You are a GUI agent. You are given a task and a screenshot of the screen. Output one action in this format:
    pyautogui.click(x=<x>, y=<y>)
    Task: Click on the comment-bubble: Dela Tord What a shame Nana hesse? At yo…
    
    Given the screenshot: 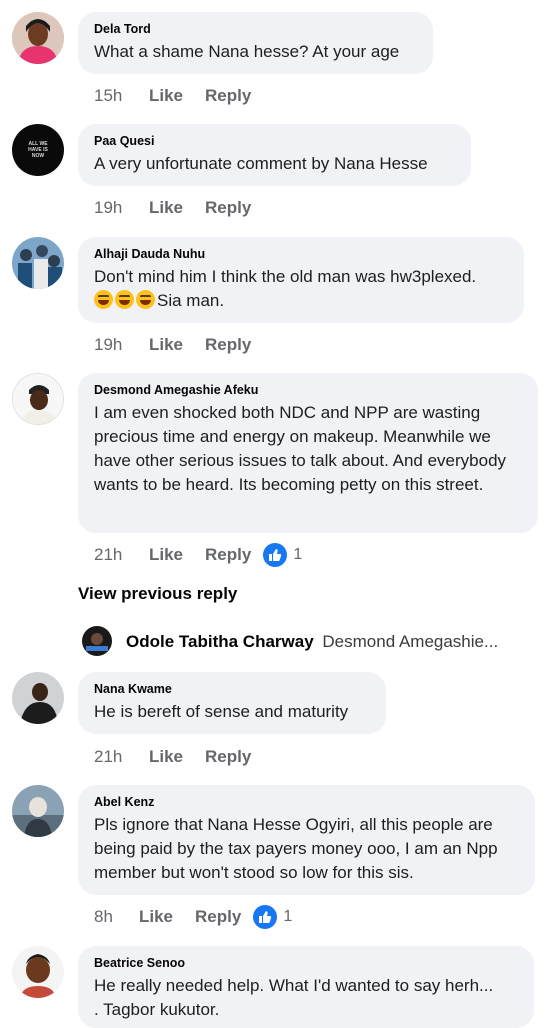 What is the action you would take?
    pyautogui.click(x=255, y=43)
    